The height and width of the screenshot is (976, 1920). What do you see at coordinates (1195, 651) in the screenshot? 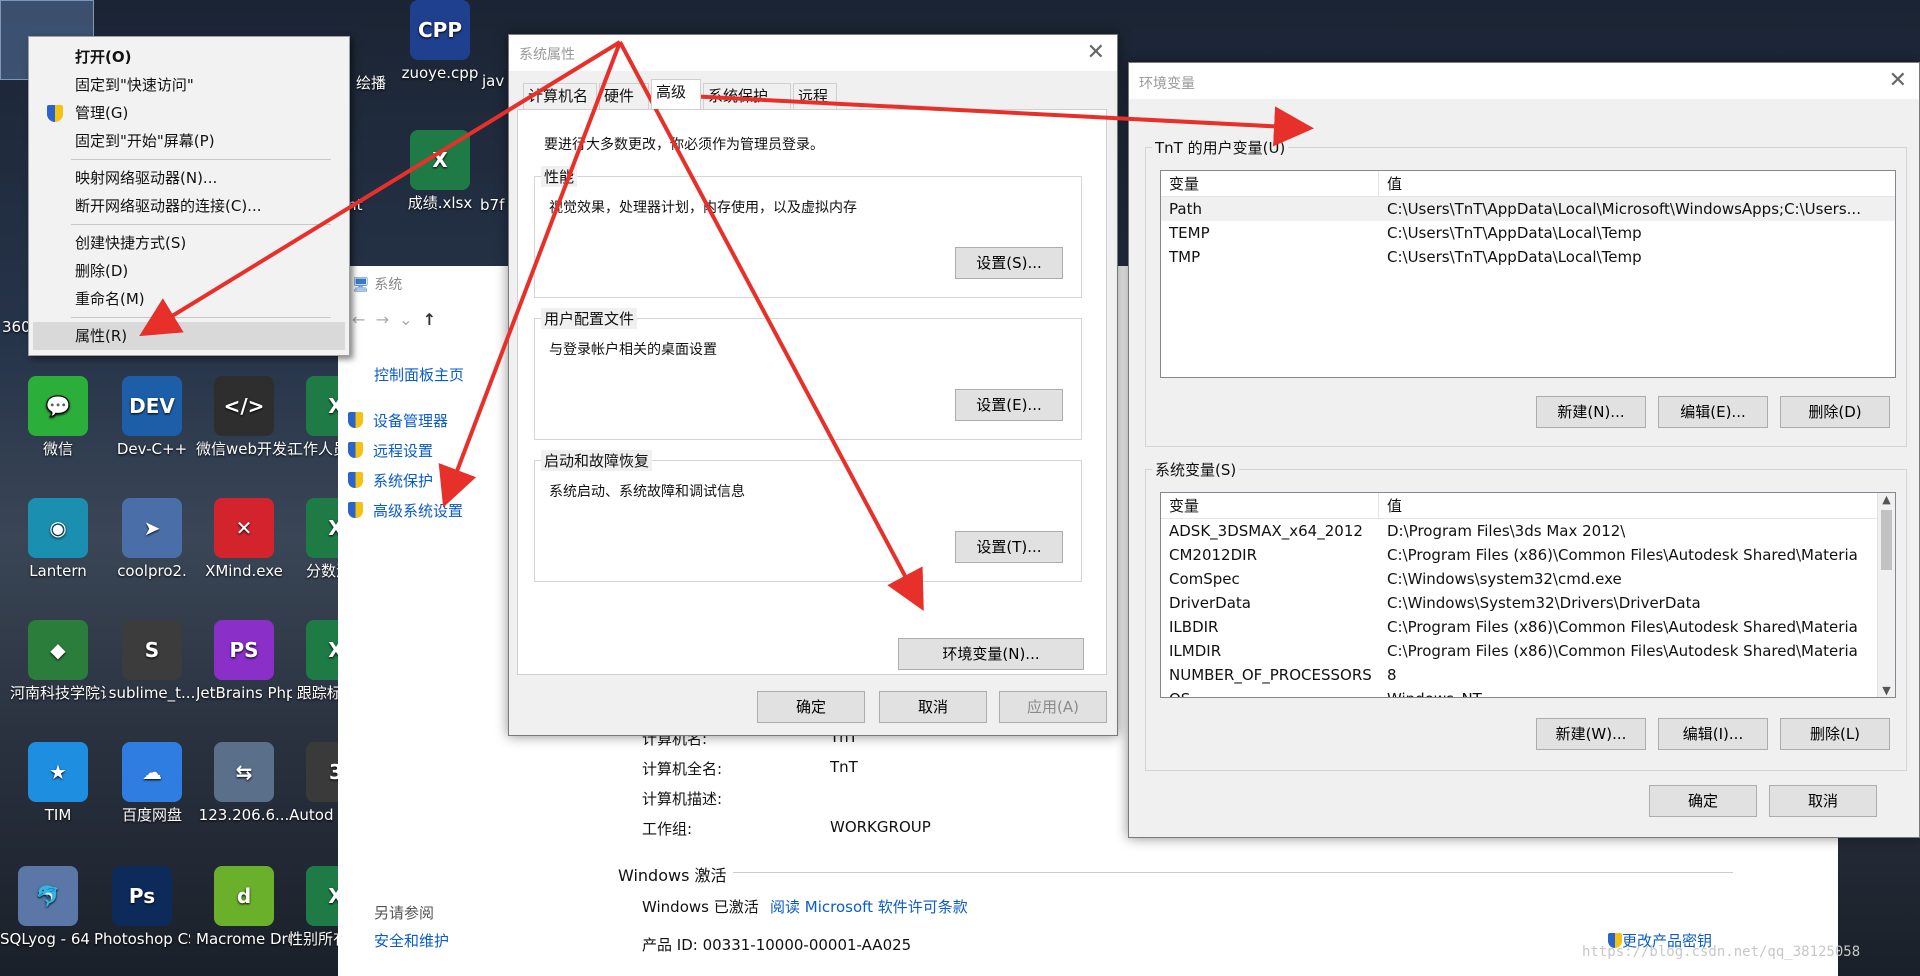
I see `variable-name: ILMDIR` at bounding box center [1195, 651].